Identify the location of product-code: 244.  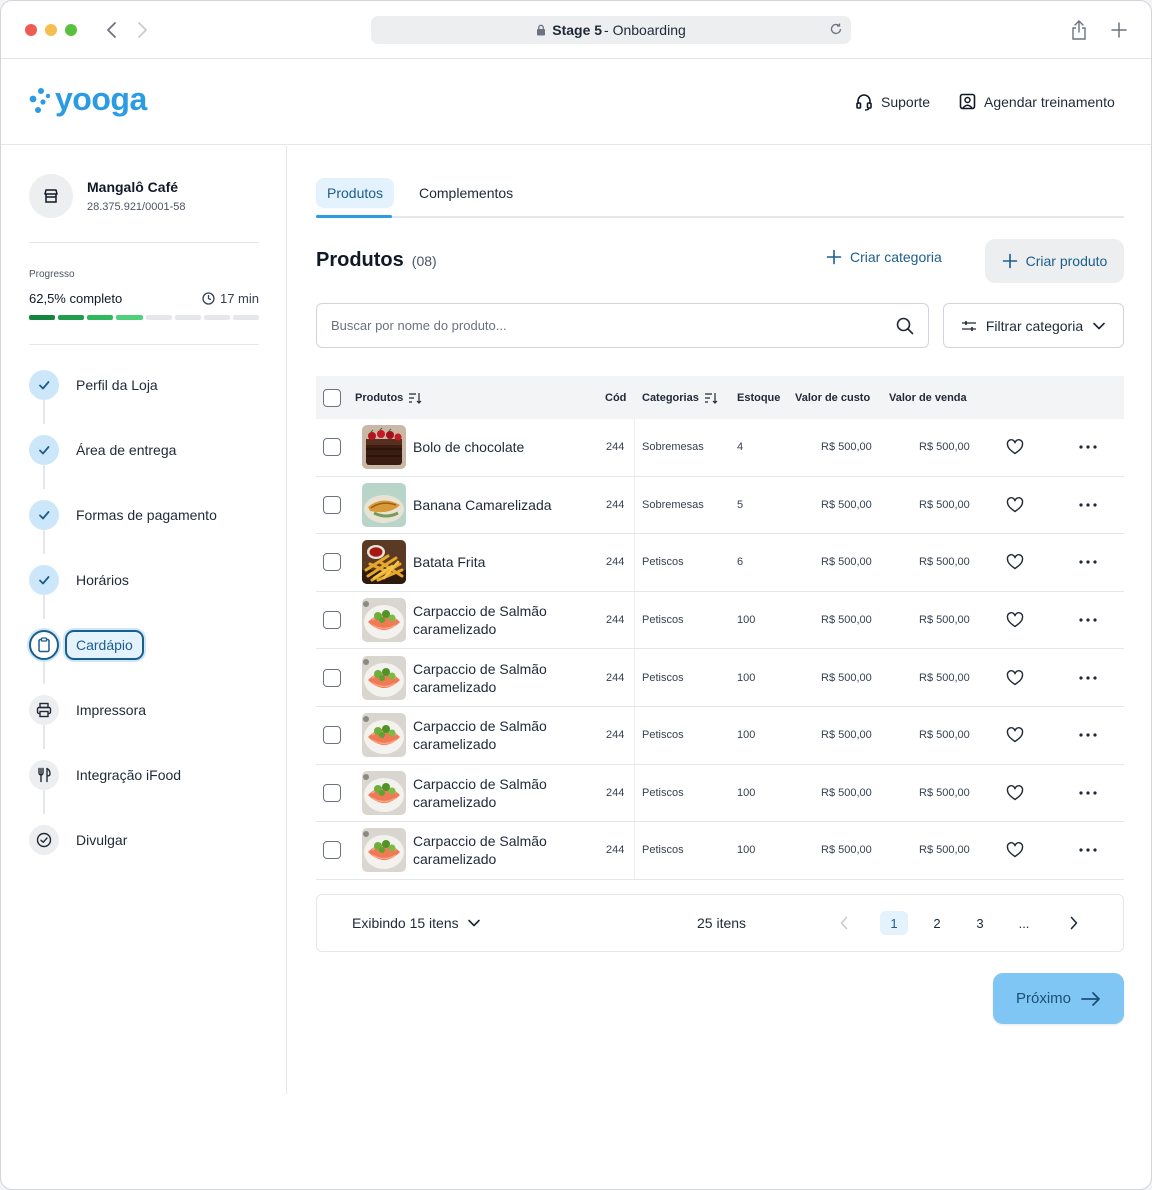
(615, 792).